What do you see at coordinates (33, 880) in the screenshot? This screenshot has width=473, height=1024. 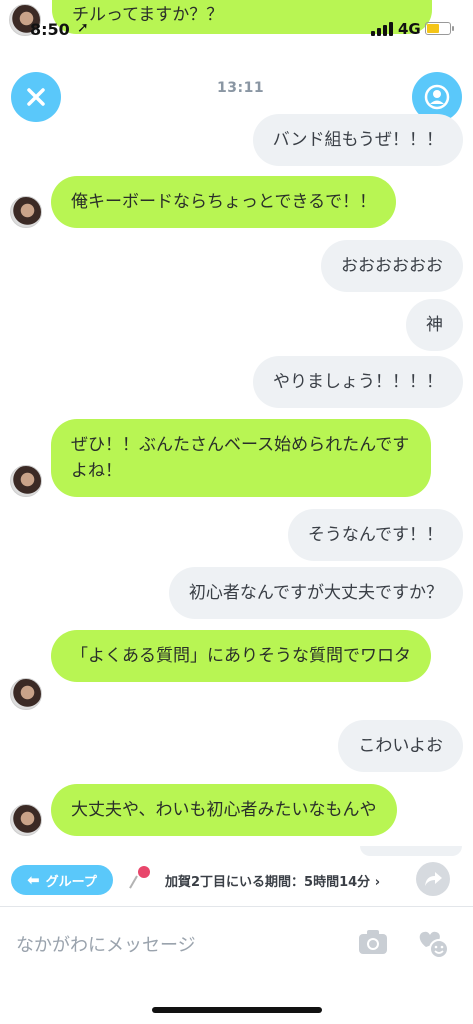 I see `back-arrow-icon: ⬅` at bounding box center [33, 880].